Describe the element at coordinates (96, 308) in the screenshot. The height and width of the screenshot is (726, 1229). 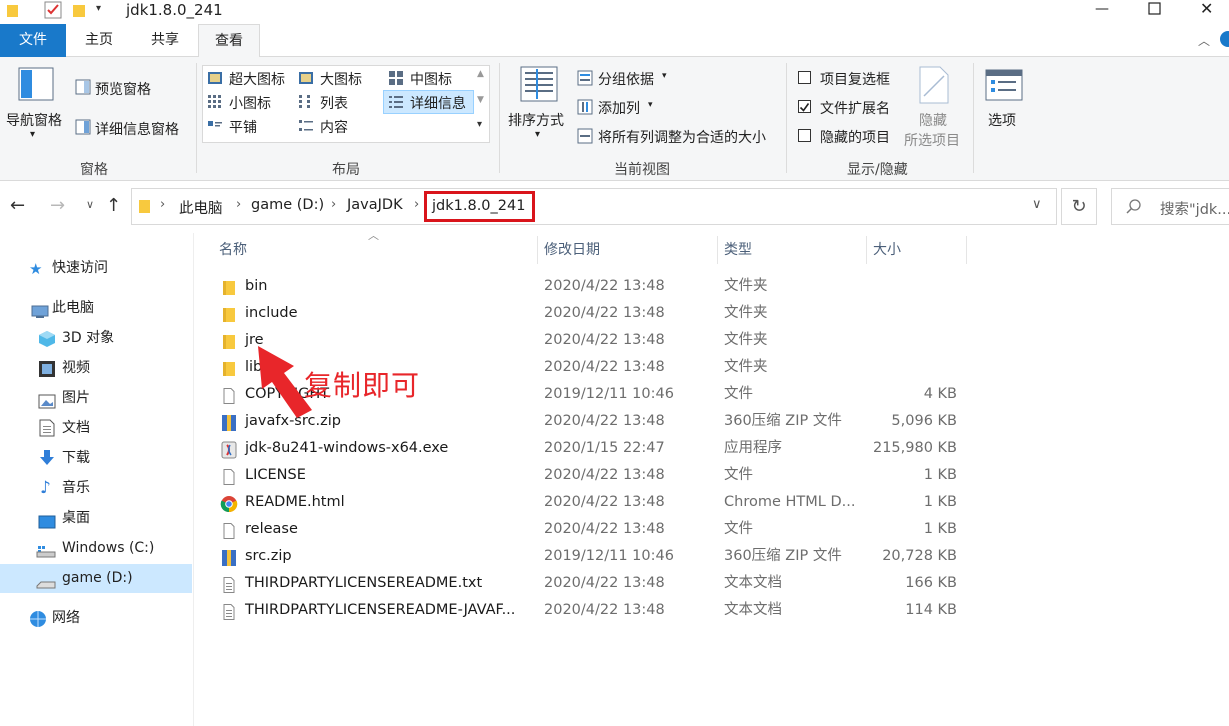
I see `sidebar-item-this-pc: 此电脑` at that location.